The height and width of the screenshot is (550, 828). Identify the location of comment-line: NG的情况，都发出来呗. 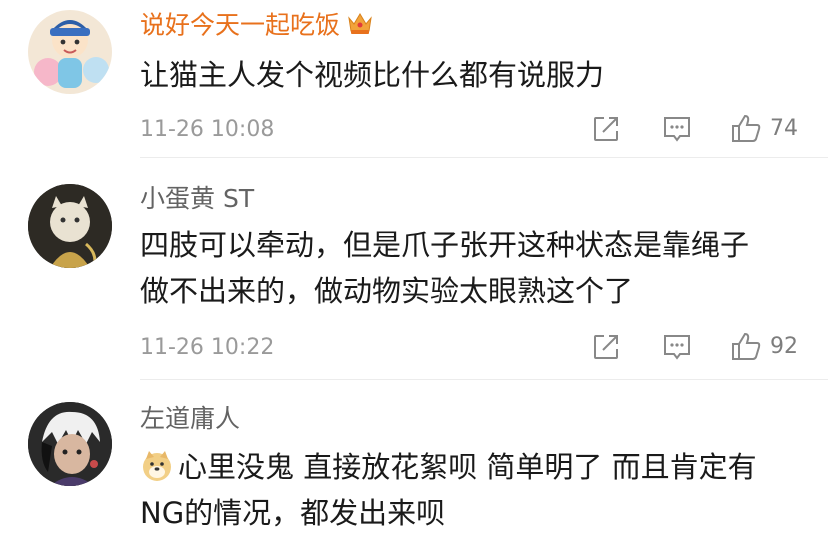
(293, 513).